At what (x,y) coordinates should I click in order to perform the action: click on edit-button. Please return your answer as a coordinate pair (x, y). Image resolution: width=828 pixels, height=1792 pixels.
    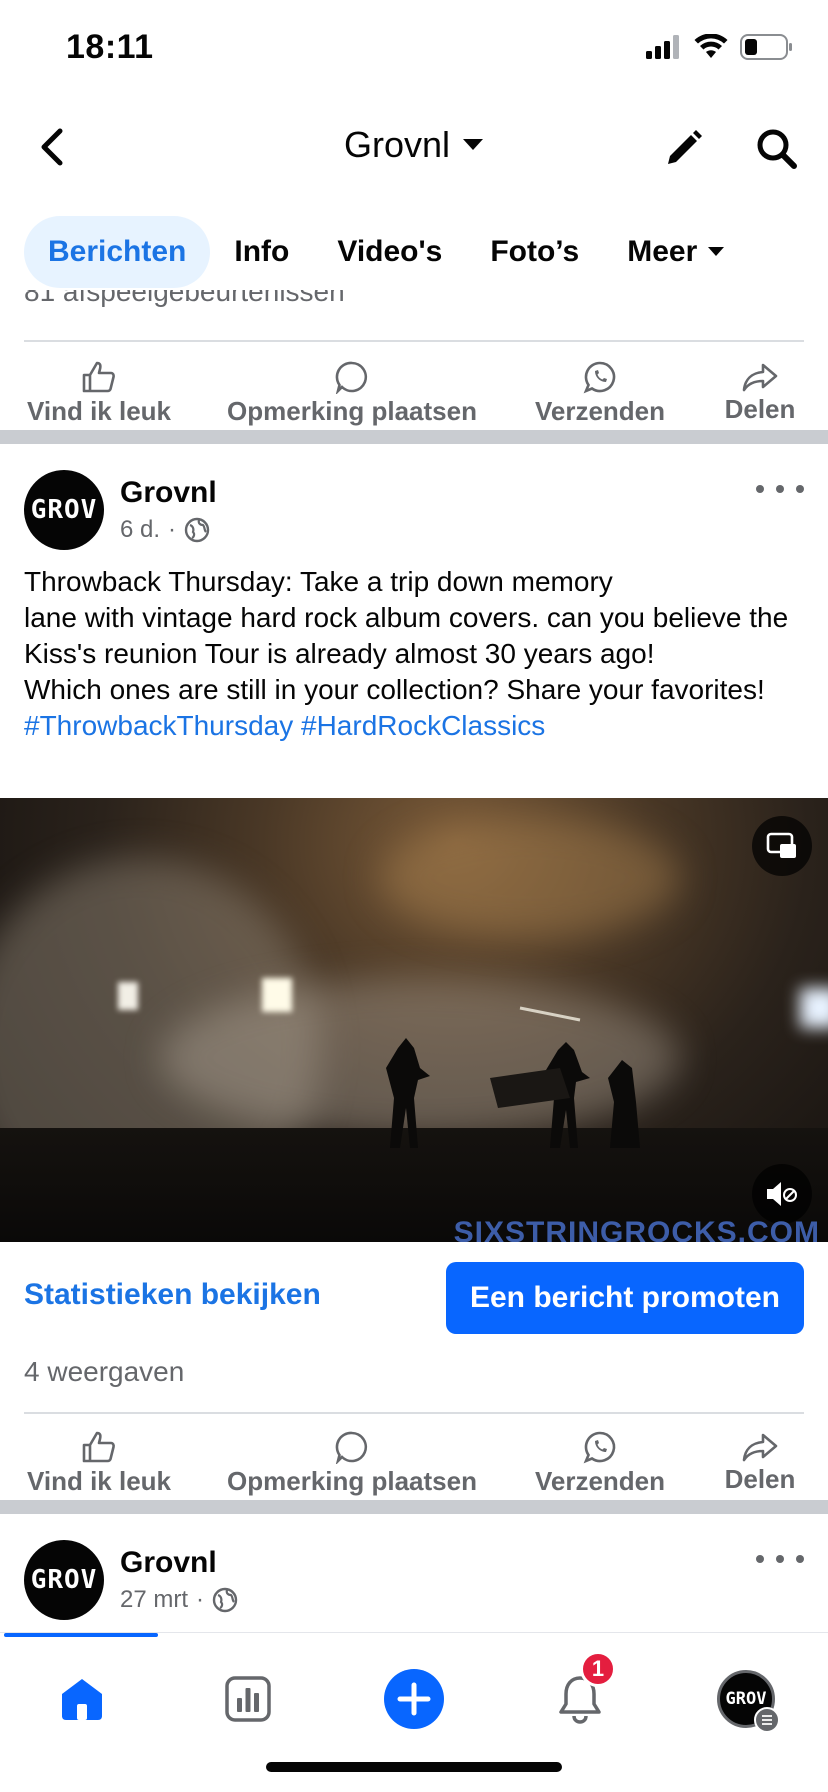
    Looking at the image, I should click on (684, 148).